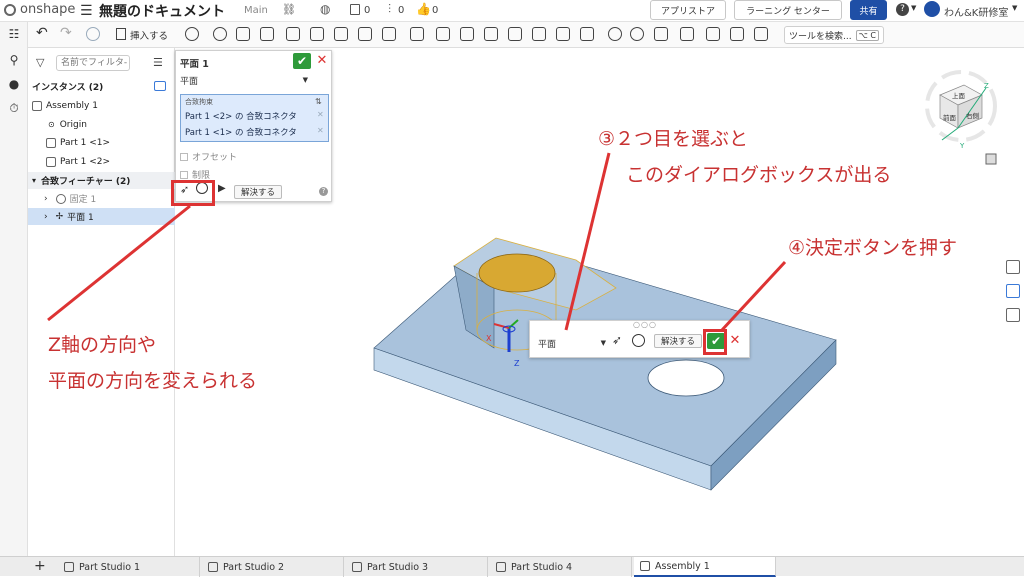  What do you see at coordinates (687, 34) in the screenshot?
I see `explode-icon` at bounding box center [687, 34].